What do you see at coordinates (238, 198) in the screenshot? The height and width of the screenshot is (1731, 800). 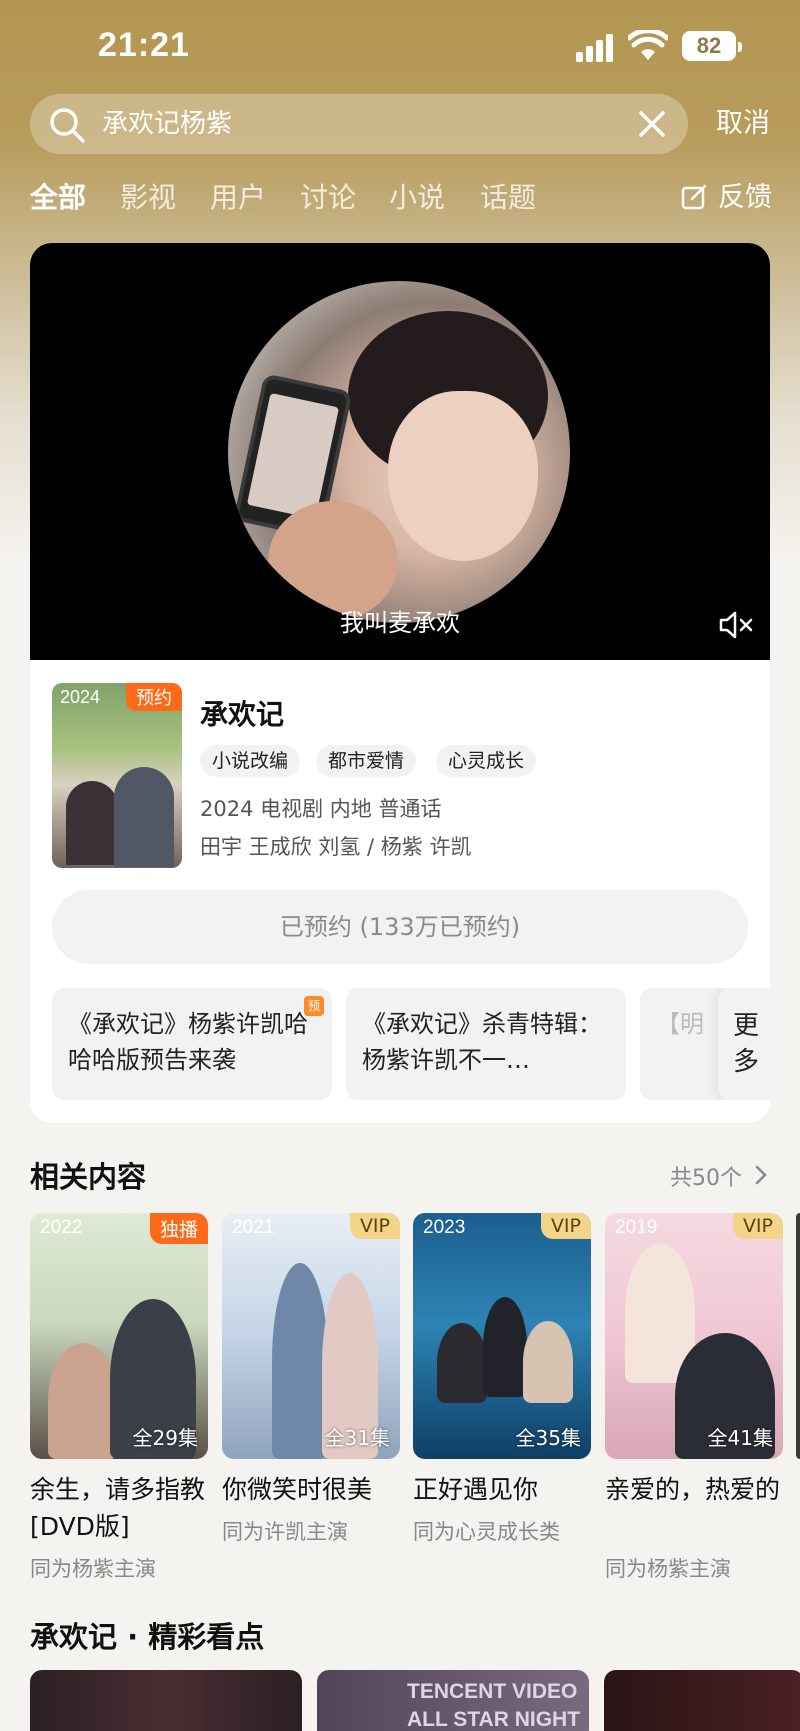 I see `tab-users: 用户` at bounding box center [238, 198].